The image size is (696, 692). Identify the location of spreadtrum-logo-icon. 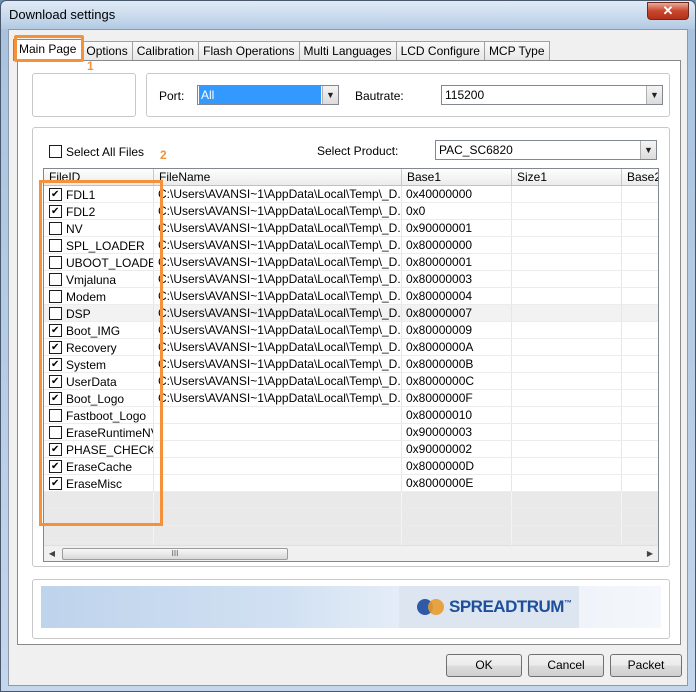
(431, 607).